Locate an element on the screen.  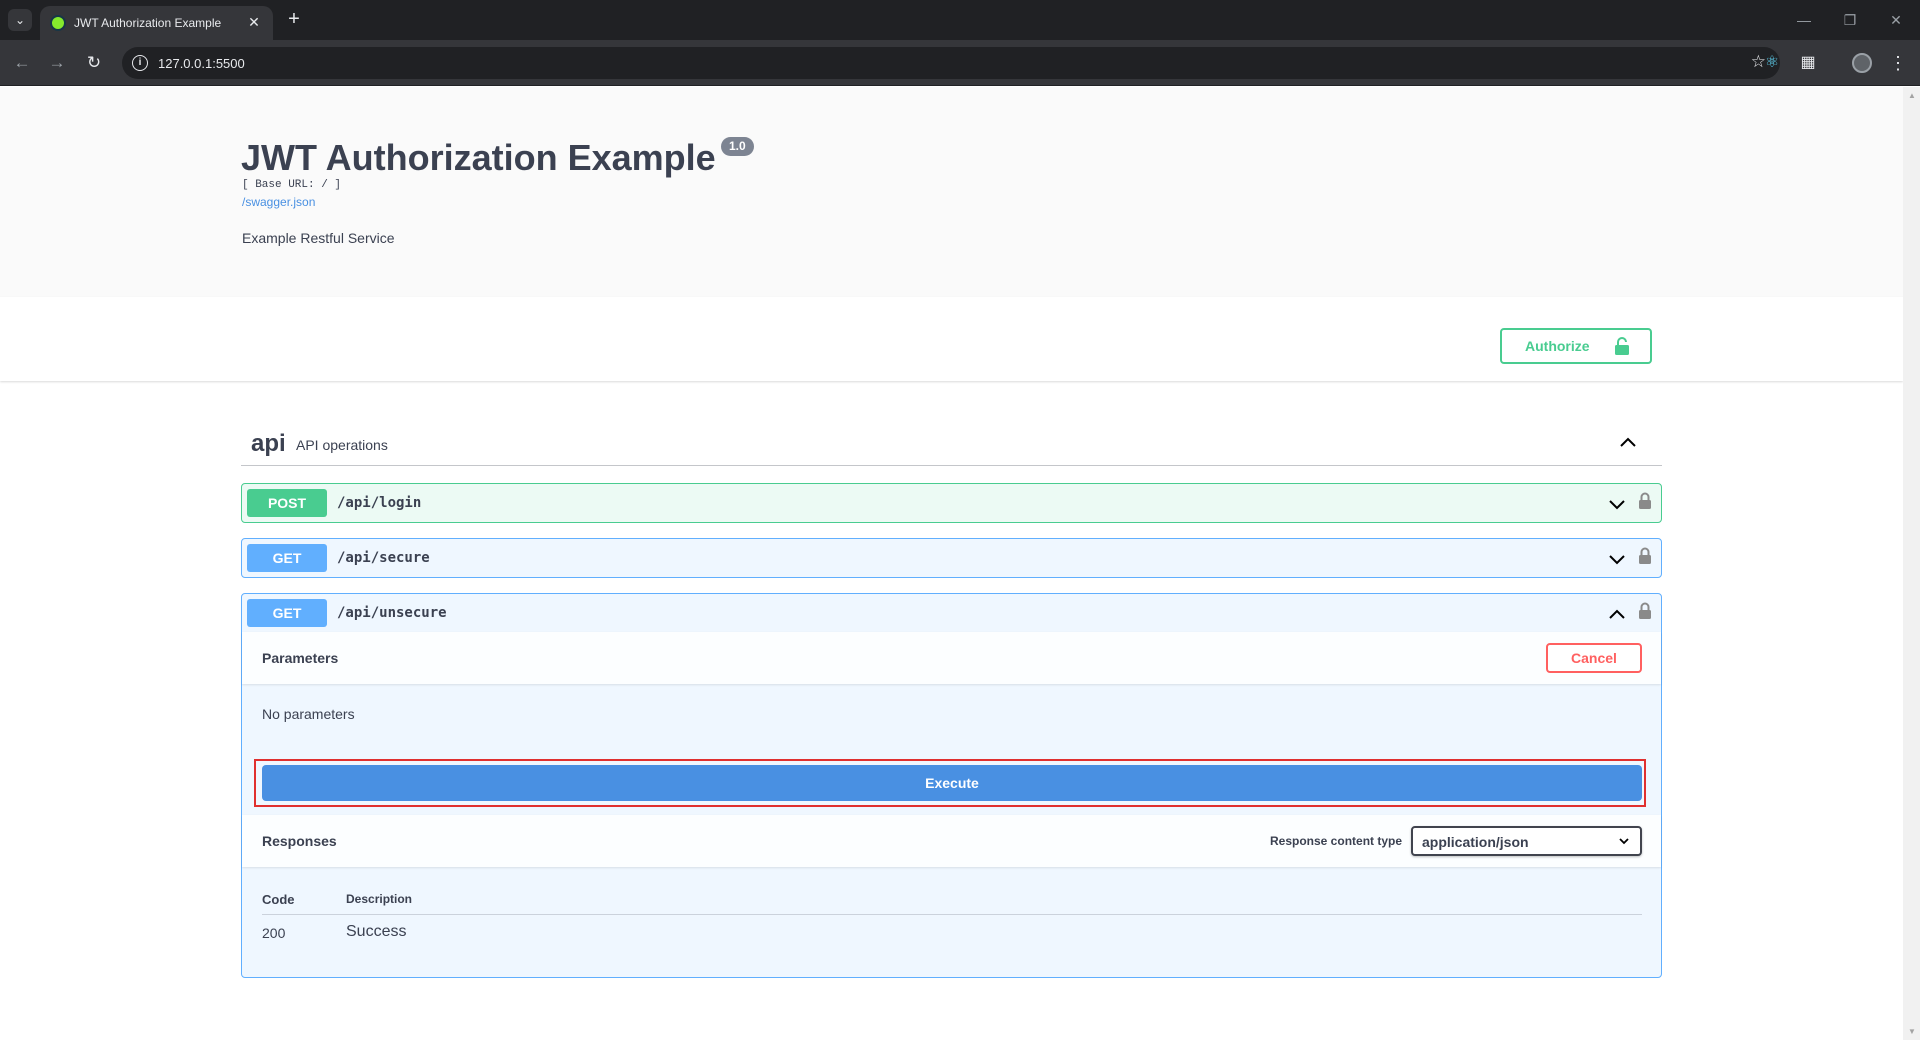
api-title: JWT Authorization Example is located at coordinates (478, 157).